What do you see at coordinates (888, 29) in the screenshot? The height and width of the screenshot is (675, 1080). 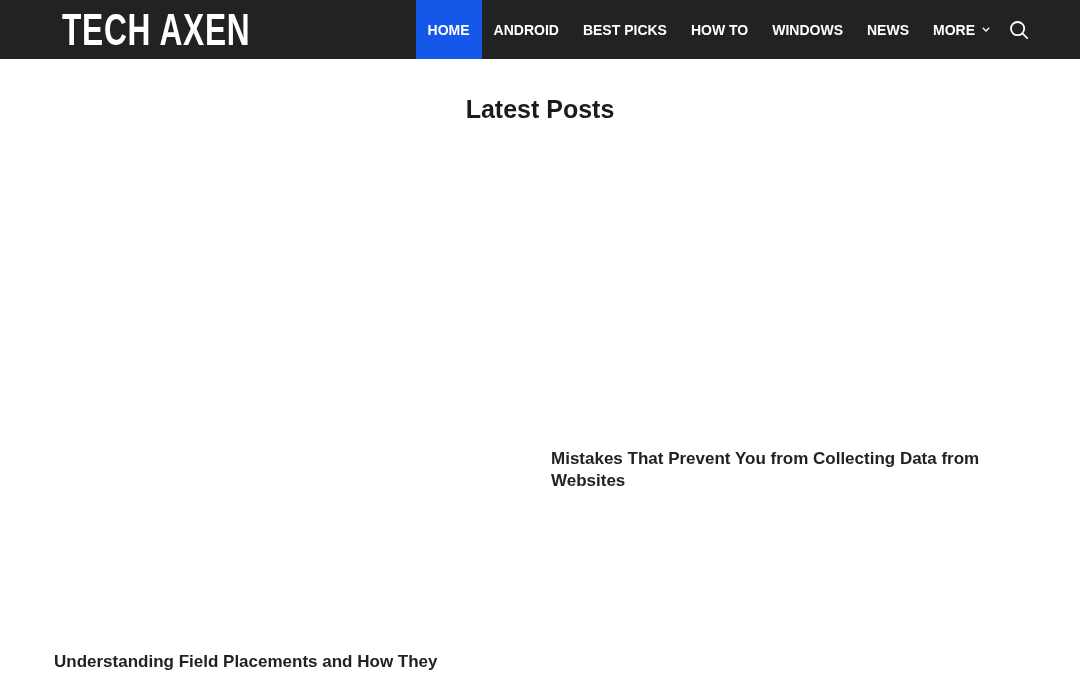 I see `nav-link: NEWS` at bounding box center [888, 29].